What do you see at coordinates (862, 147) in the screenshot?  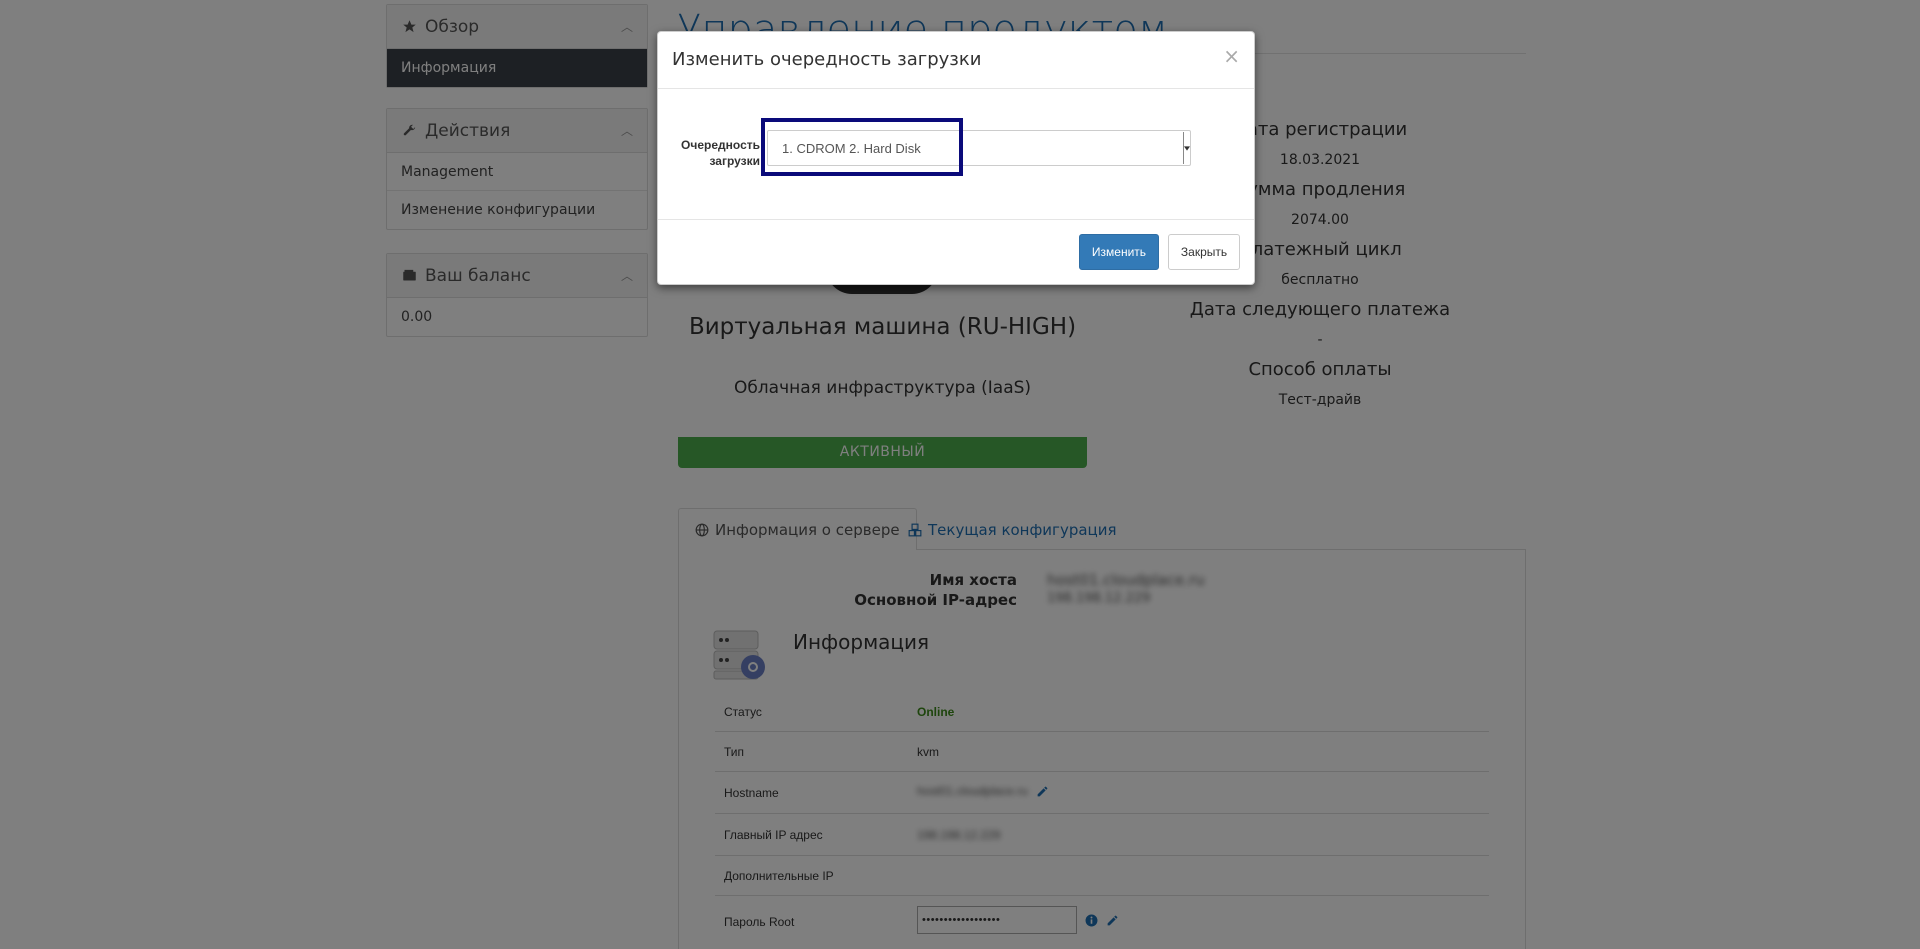 I see `highlight-box` at bounding box center [862, 147].